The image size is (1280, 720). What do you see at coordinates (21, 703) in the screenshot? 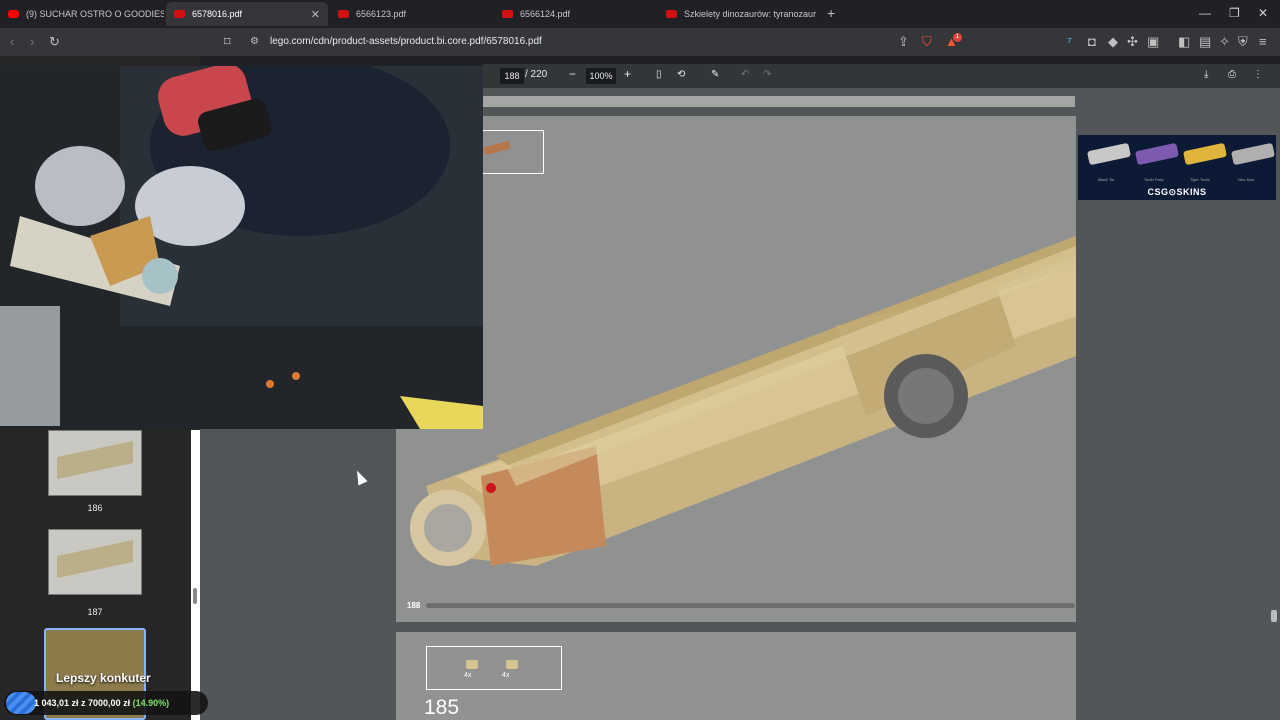
I see `donation-progress-icon` at bounding box center [21, 703].